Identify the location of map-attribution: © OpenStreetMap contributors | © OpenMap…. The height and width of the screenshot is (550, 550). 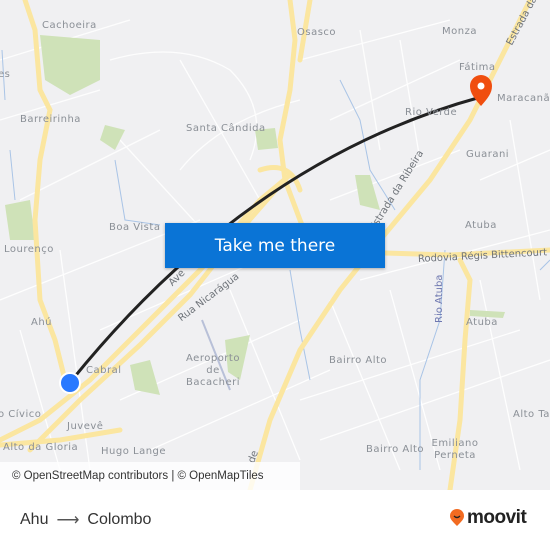
(150, 476).